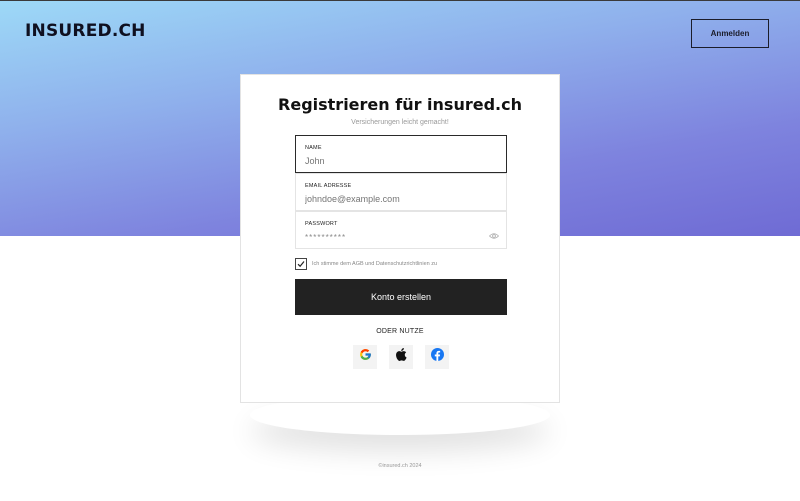 The height and width of the screenshot is (501, 800). Describe the element at coordinates (730, 33) in the screenshot. I see `login-button: Anmelden` at that location.